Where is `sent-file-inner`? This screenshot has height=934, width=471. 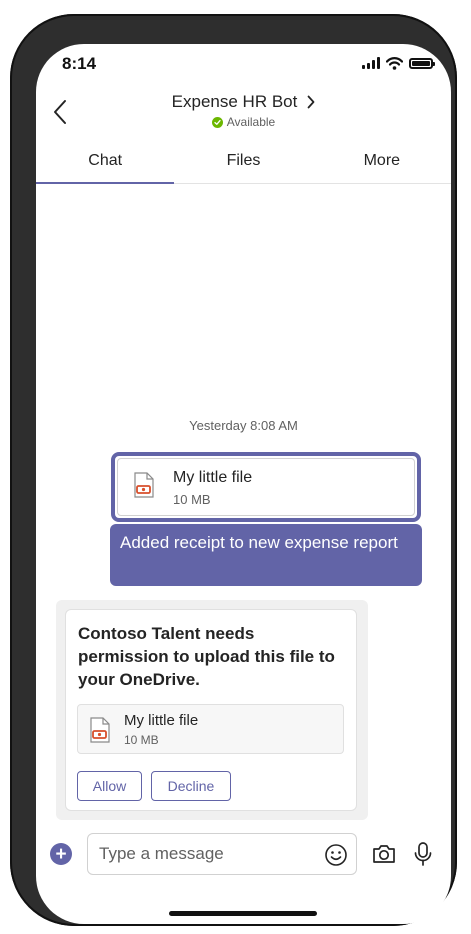 sent-file-inner is located at coordinates (266, 487).